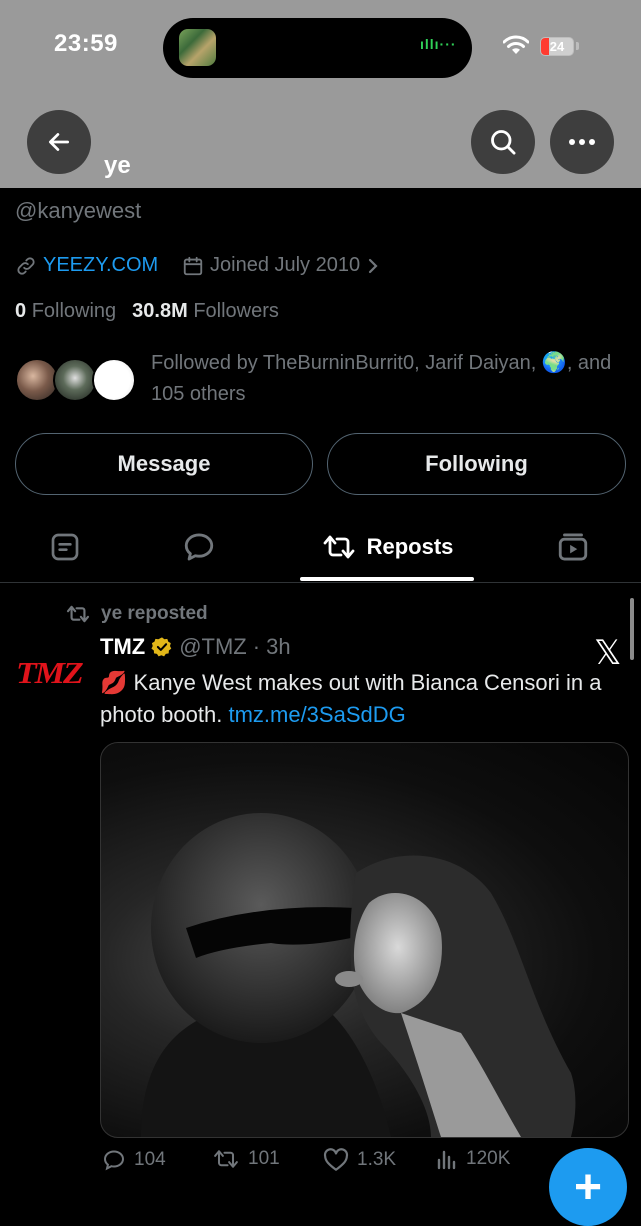 This screenshot has height=1226, width=641. I want to click on scrollbar, so click(632, 629).